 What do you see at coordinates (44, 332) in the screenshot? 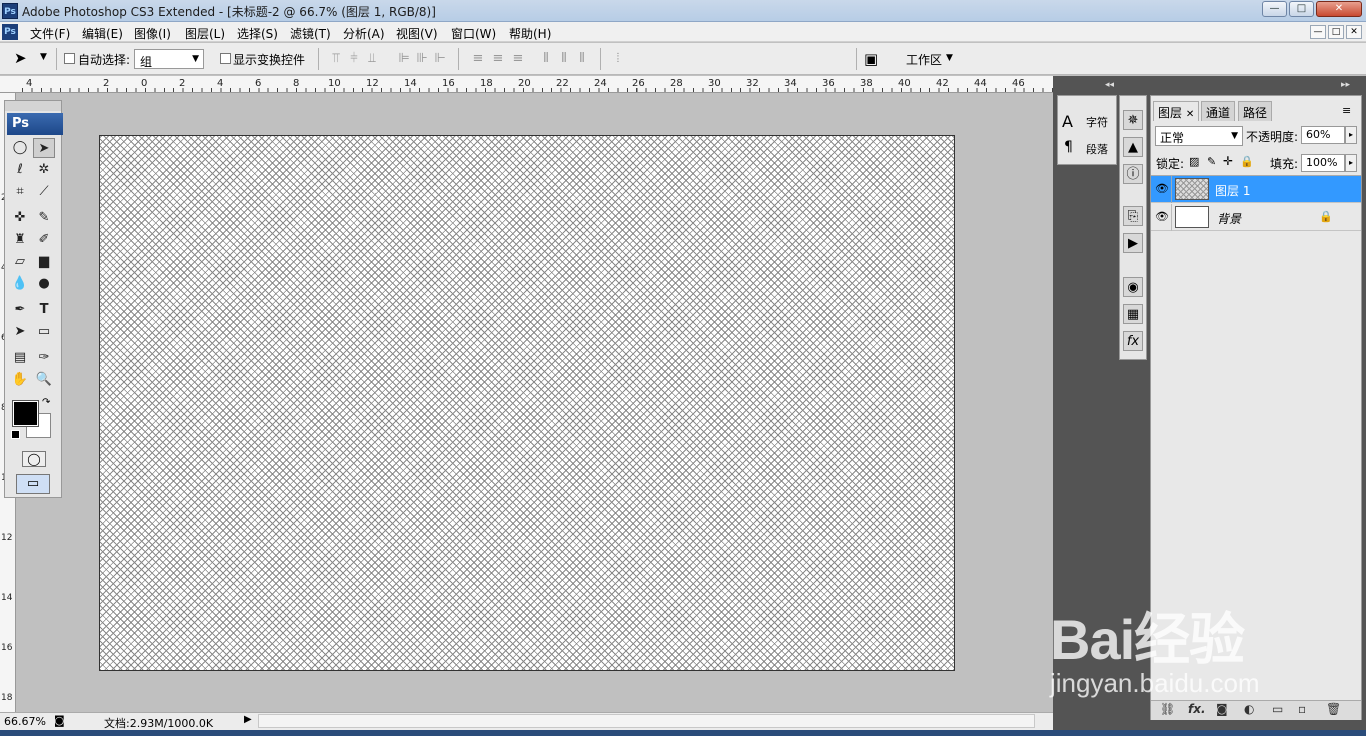
I see `rectangle-tool-icon: ▭` at bounding box center [44, 332].